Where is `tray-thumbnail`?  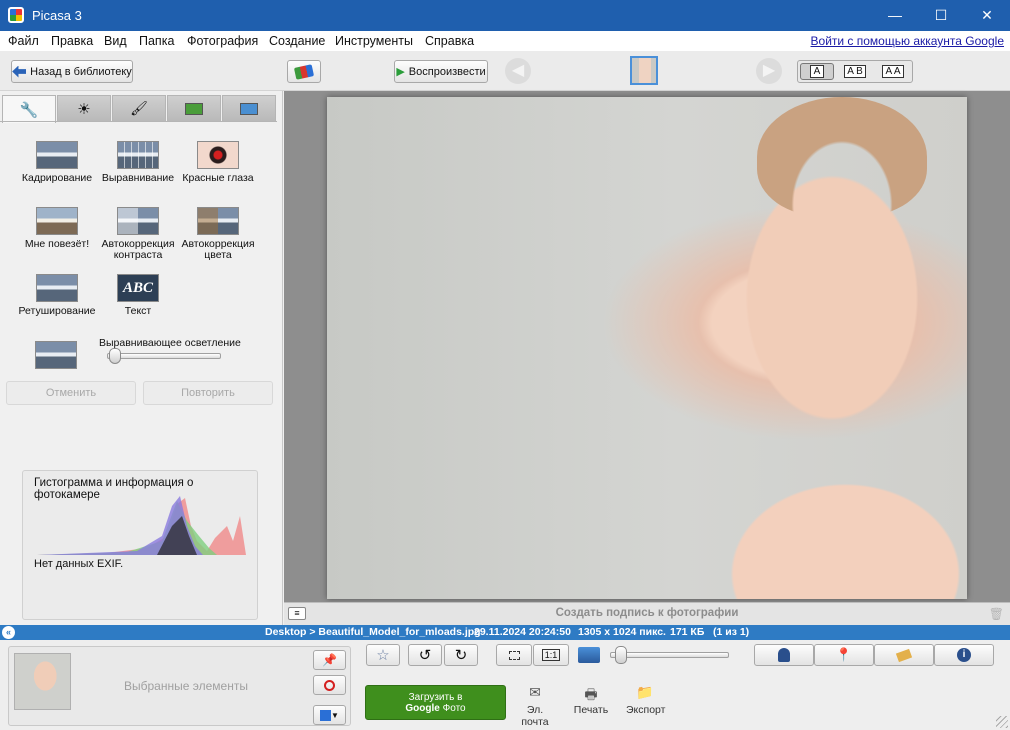
tray-thumbnail is located at coordinates (42, 681).